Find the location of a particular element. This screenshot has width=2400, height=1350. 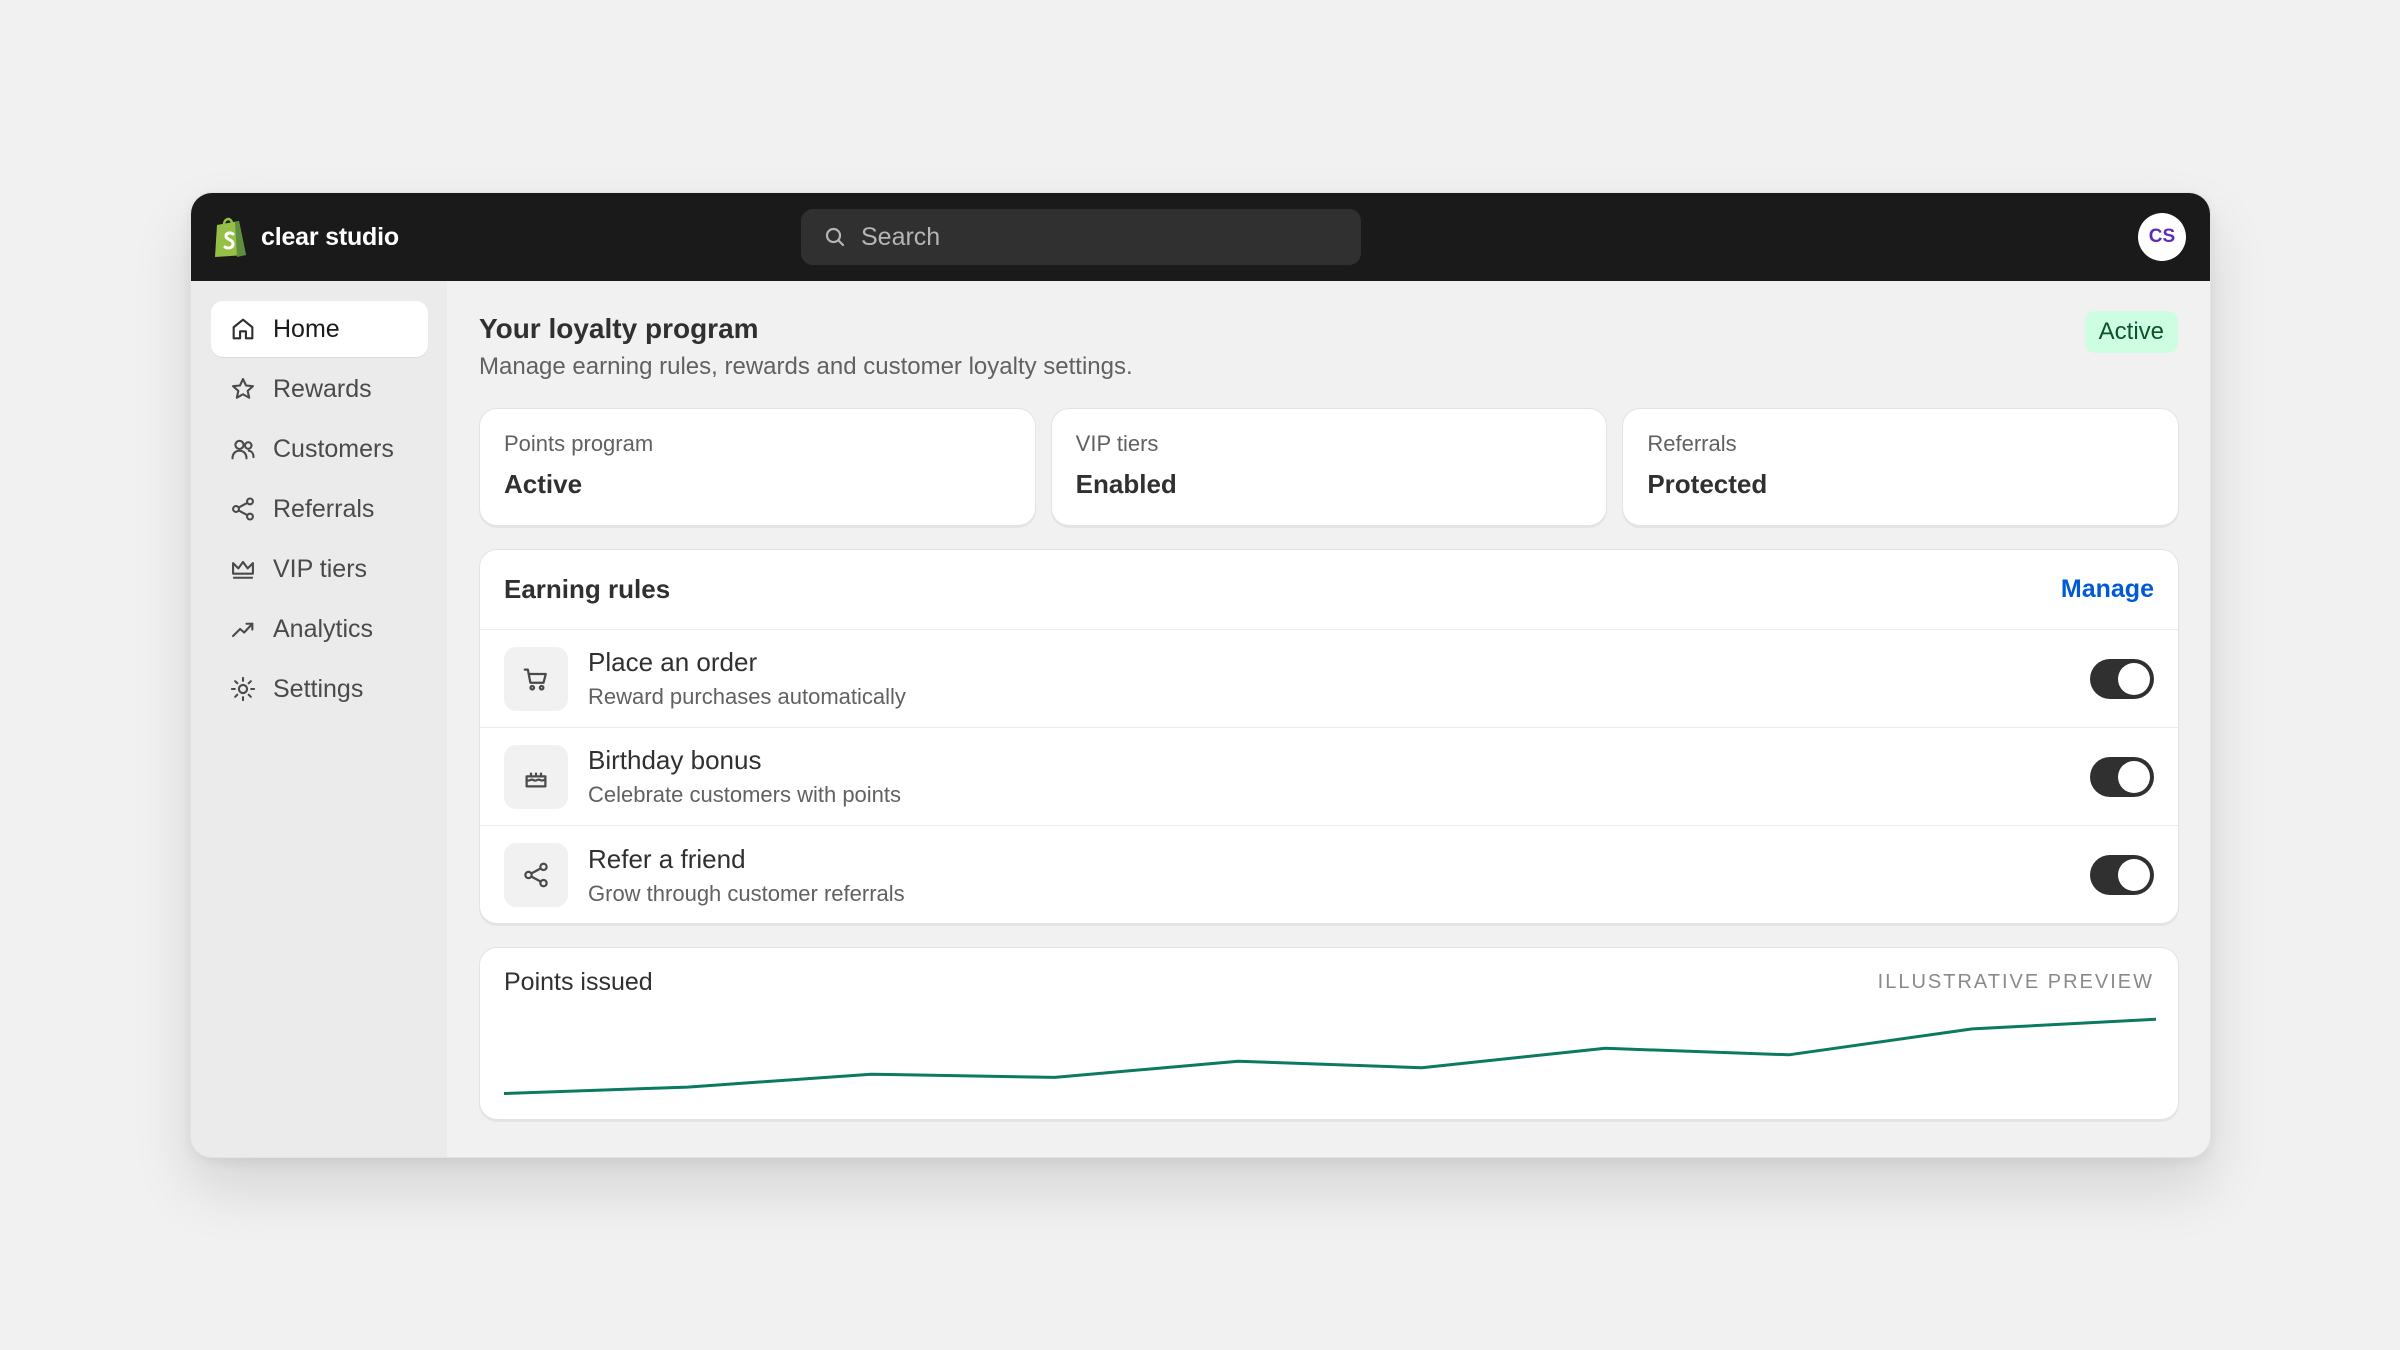

store-name: clear studio is located at coordinates (330, 236).